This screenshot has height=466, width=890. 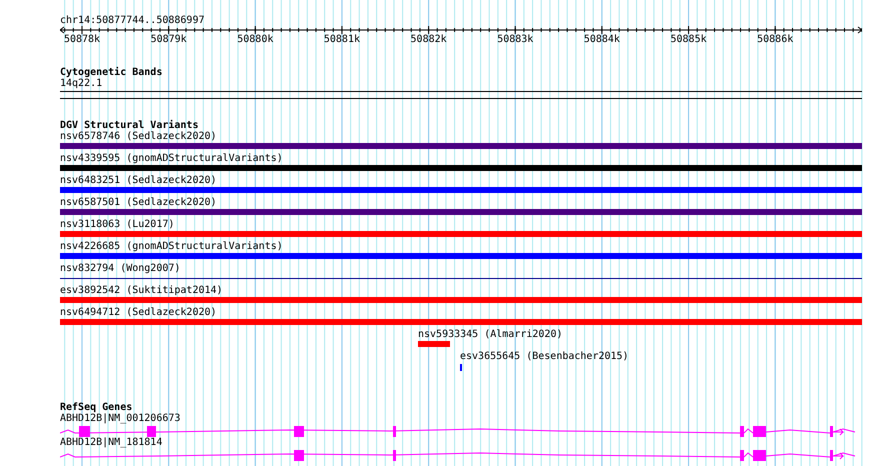 I want to click on variant-label: nsv6483251 (Sedlazeck2020), so click(x=138, y=180).